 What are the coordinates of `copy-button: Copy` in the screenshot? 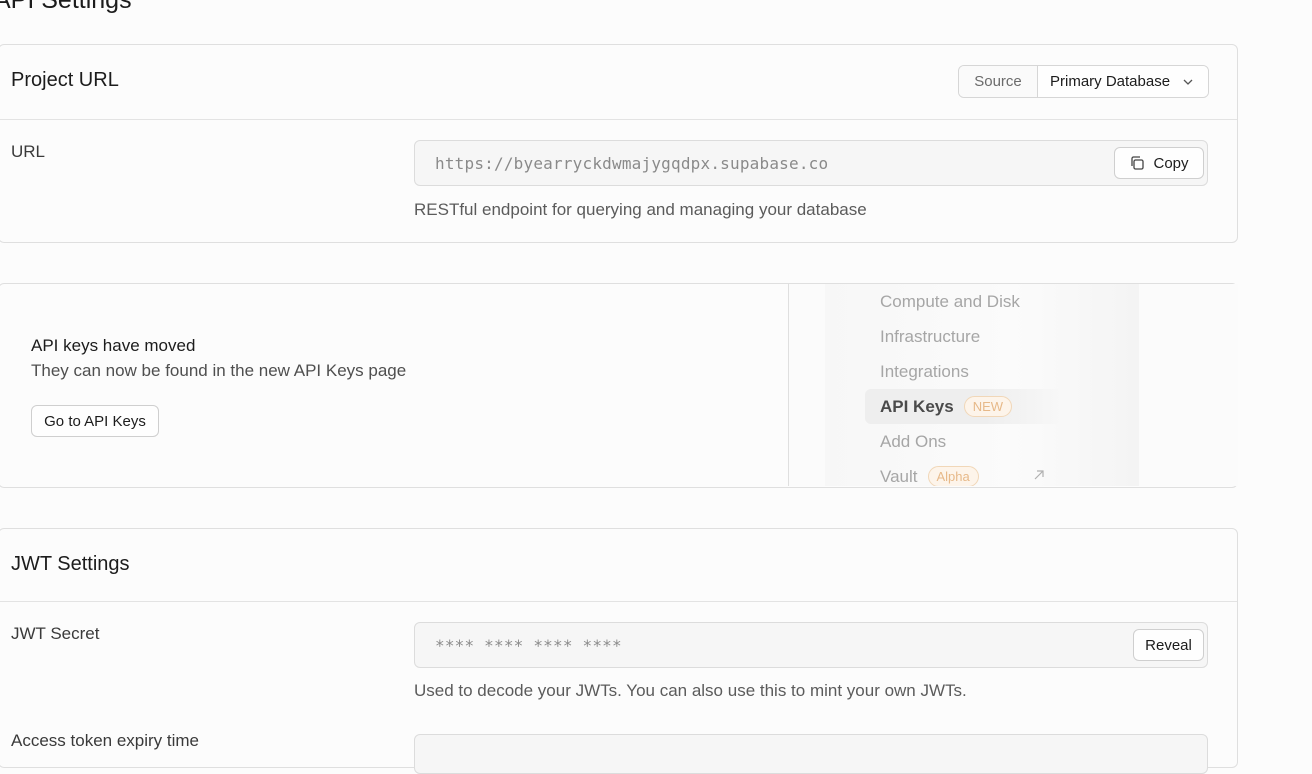 It's located at (1159, 163).